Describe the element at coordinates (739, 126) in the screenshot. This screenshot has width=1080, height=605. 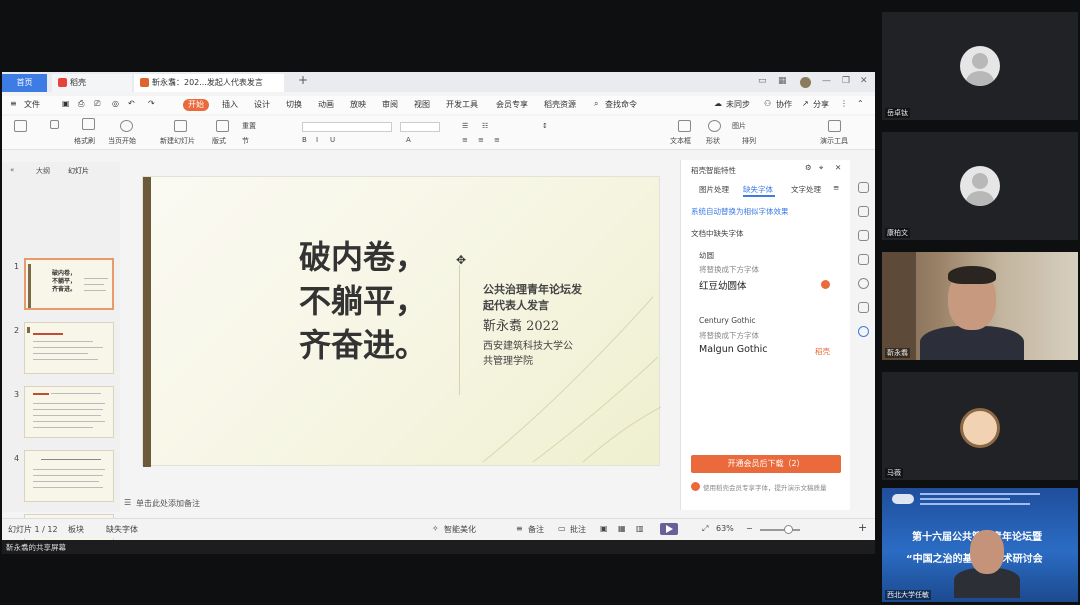
I see `picture-label: 图片` at that location.